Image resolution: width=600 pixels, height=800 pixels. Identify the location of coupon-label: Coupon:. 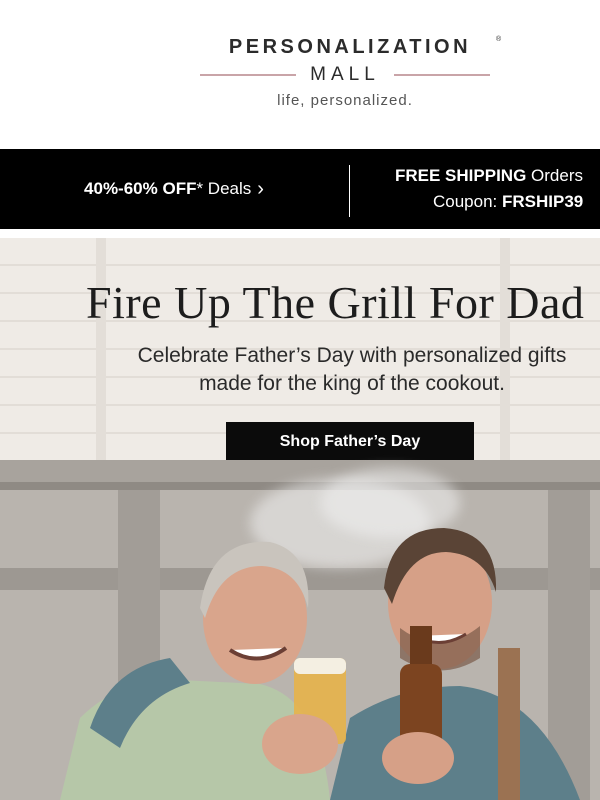
(467, 201).